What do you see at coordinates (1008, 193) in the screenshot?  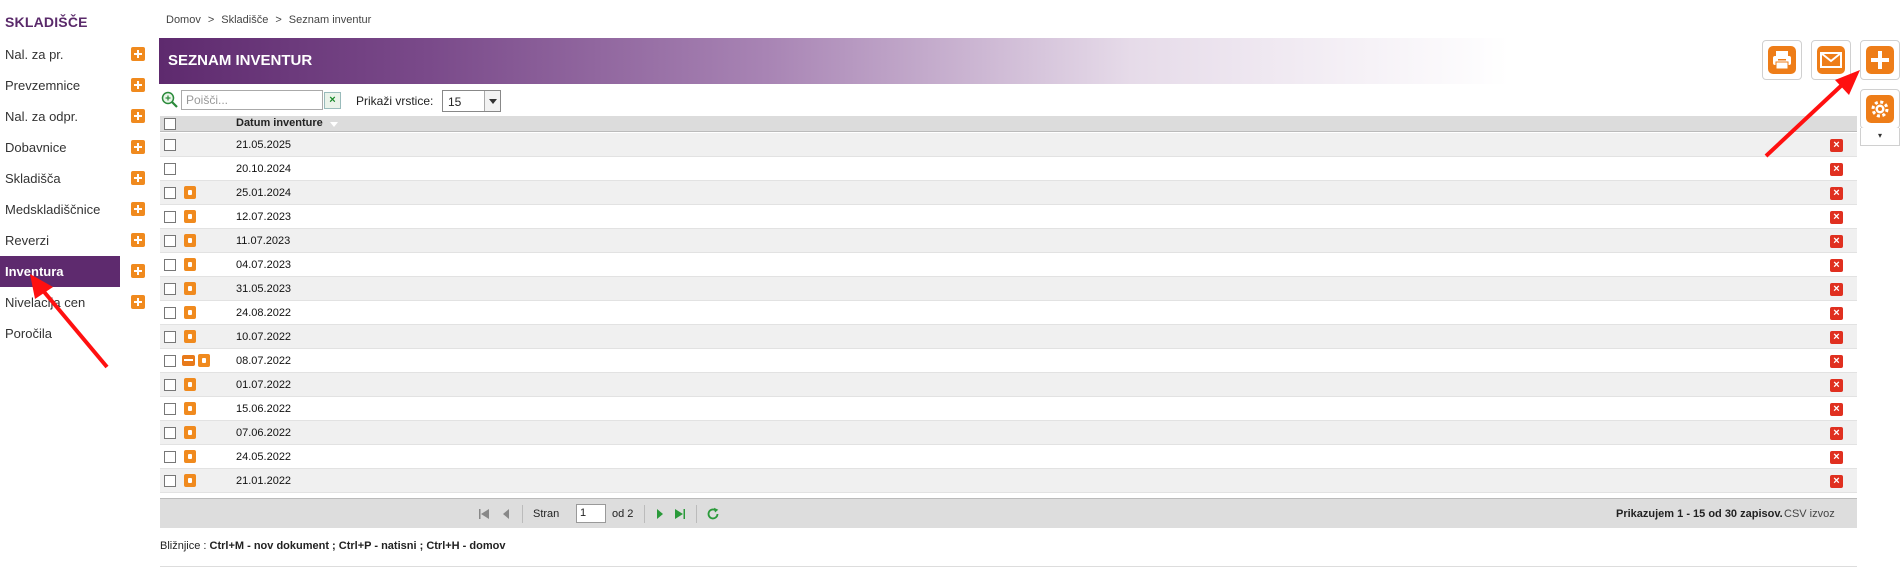 I see `table-row: 25.01.2024 ×` at bounding box center [1008, 193].